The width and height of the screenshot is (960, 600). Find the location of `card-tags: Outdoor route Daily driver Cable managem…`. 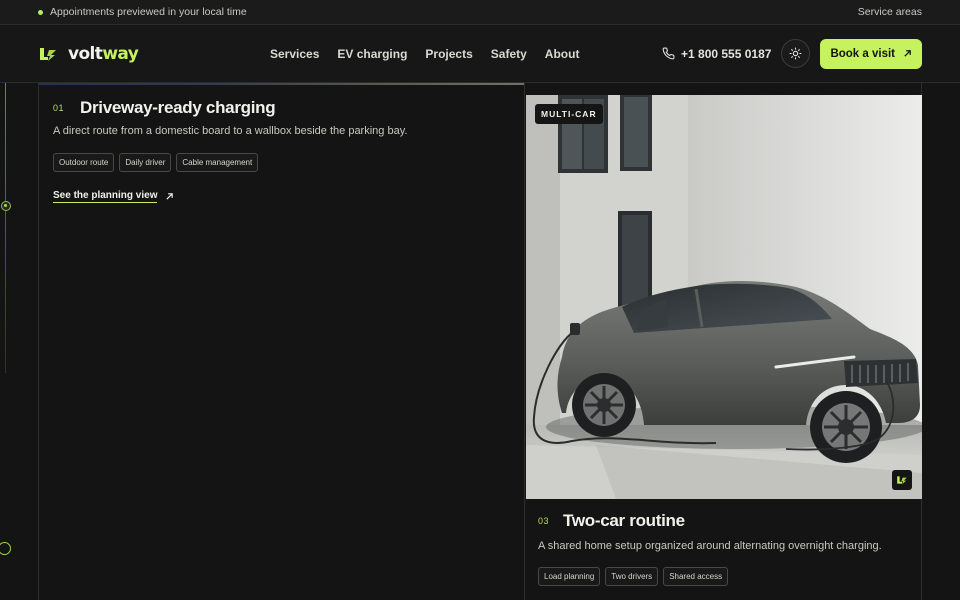

card-tags: Outdoor route Daily driver Cable managem… is located at coordinates (156, 162).